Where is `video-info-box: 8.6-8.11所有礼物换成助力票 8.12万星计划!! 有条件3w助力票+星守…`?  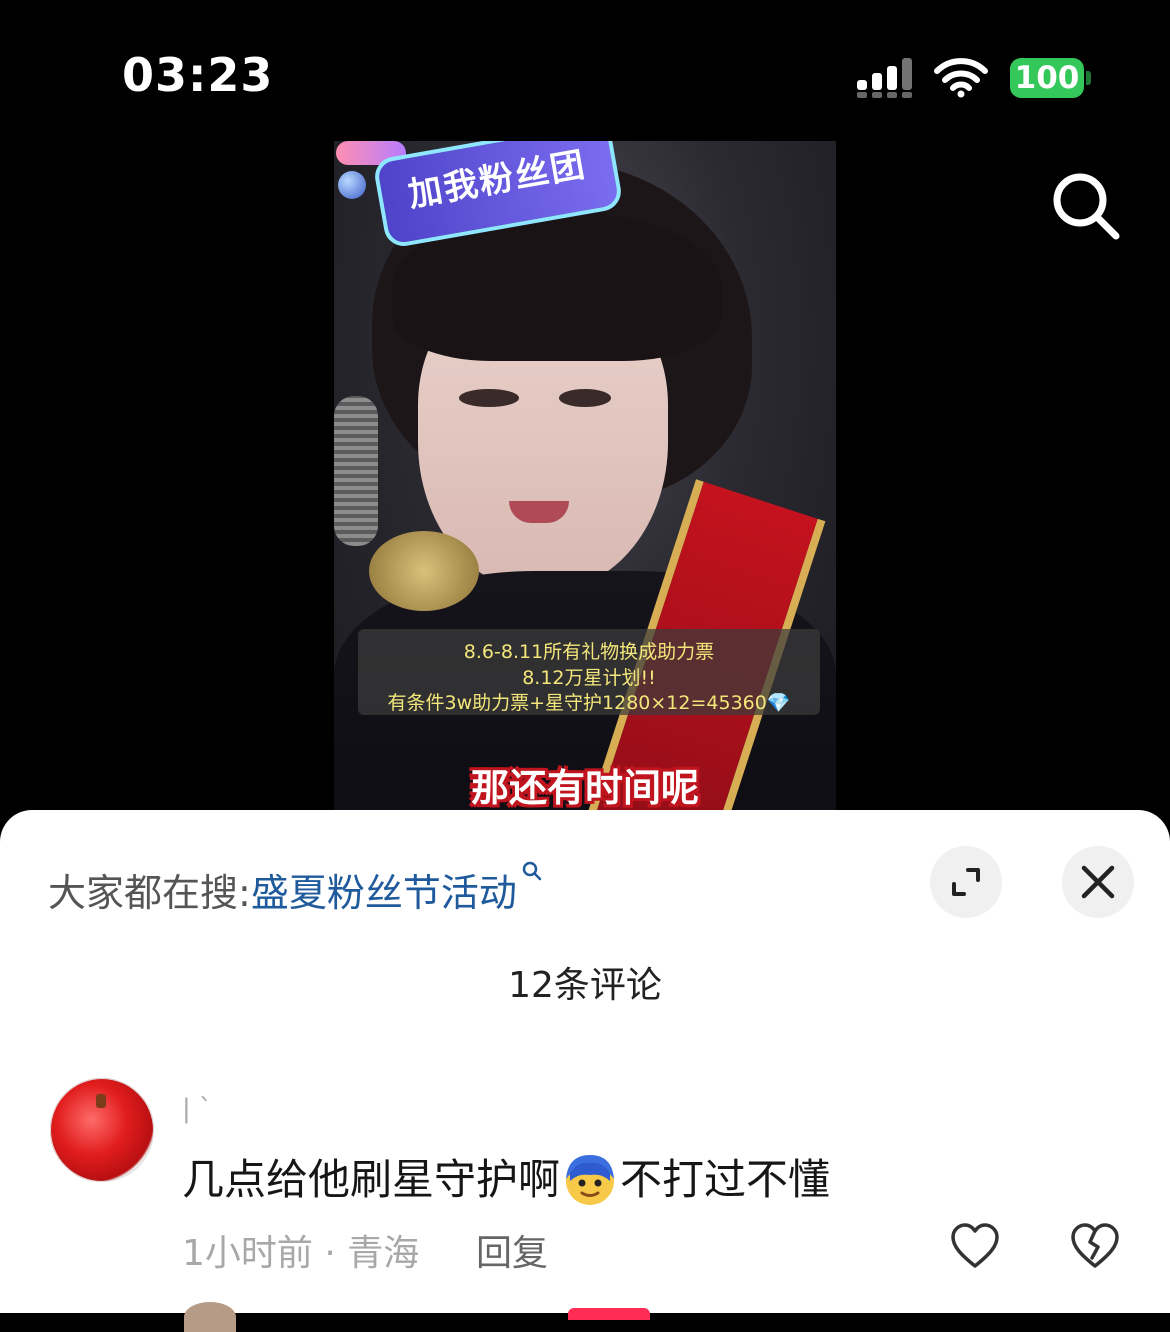
video-info-box: 8.6-8.11所有礼物换成助力票 8.12万星计划!! 有条件3w助力票+星守… is located at coordinates (589, 672).